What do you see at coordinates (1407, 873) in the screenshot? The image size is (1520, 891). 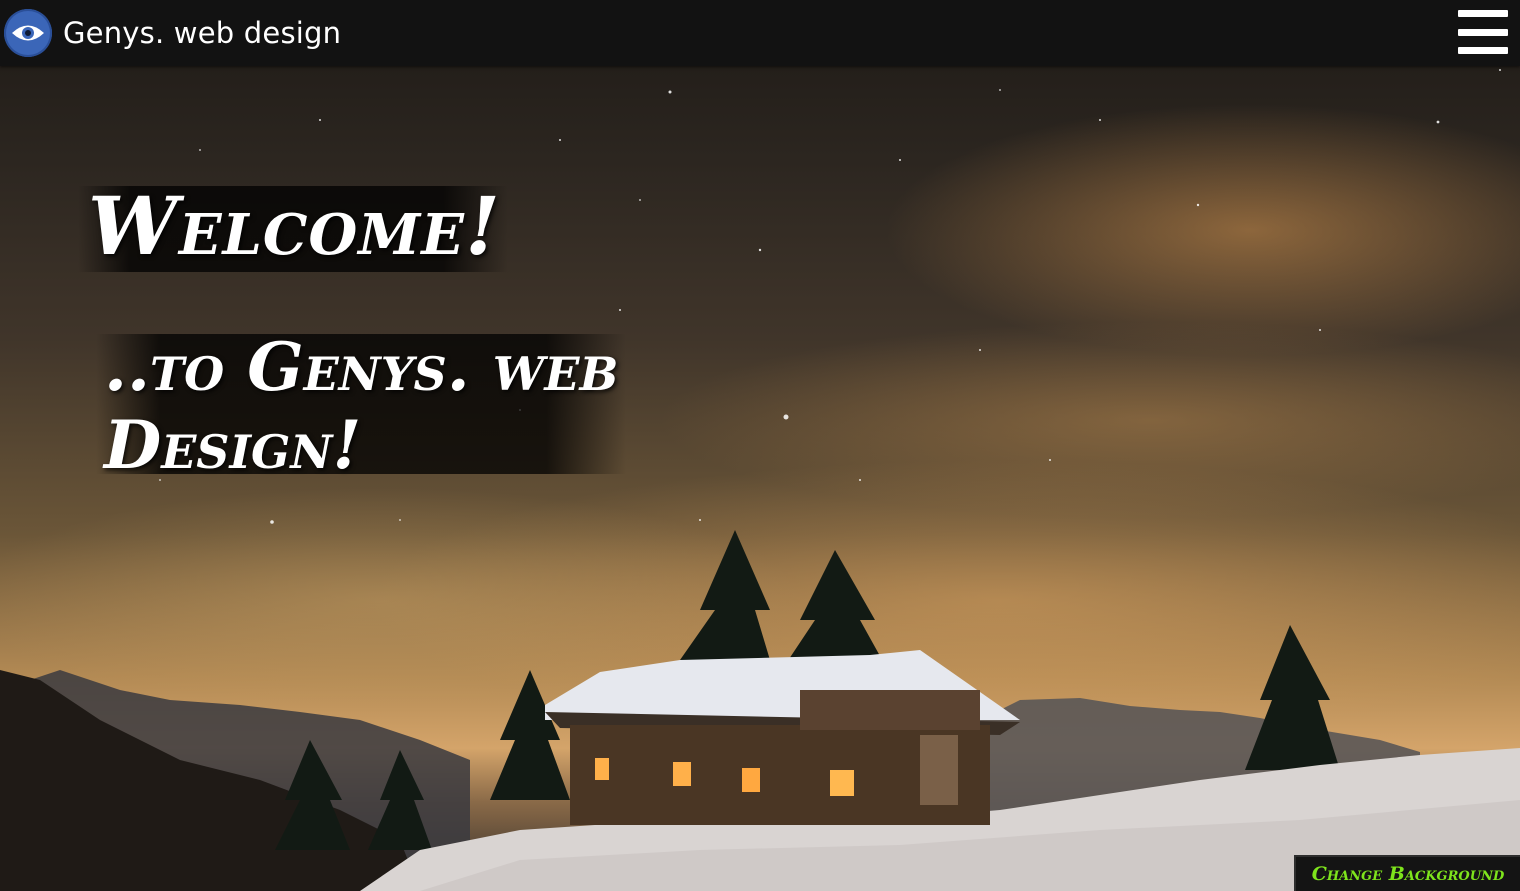 I see `change-background-button: Change Background` at bounding box center [1407, 873].